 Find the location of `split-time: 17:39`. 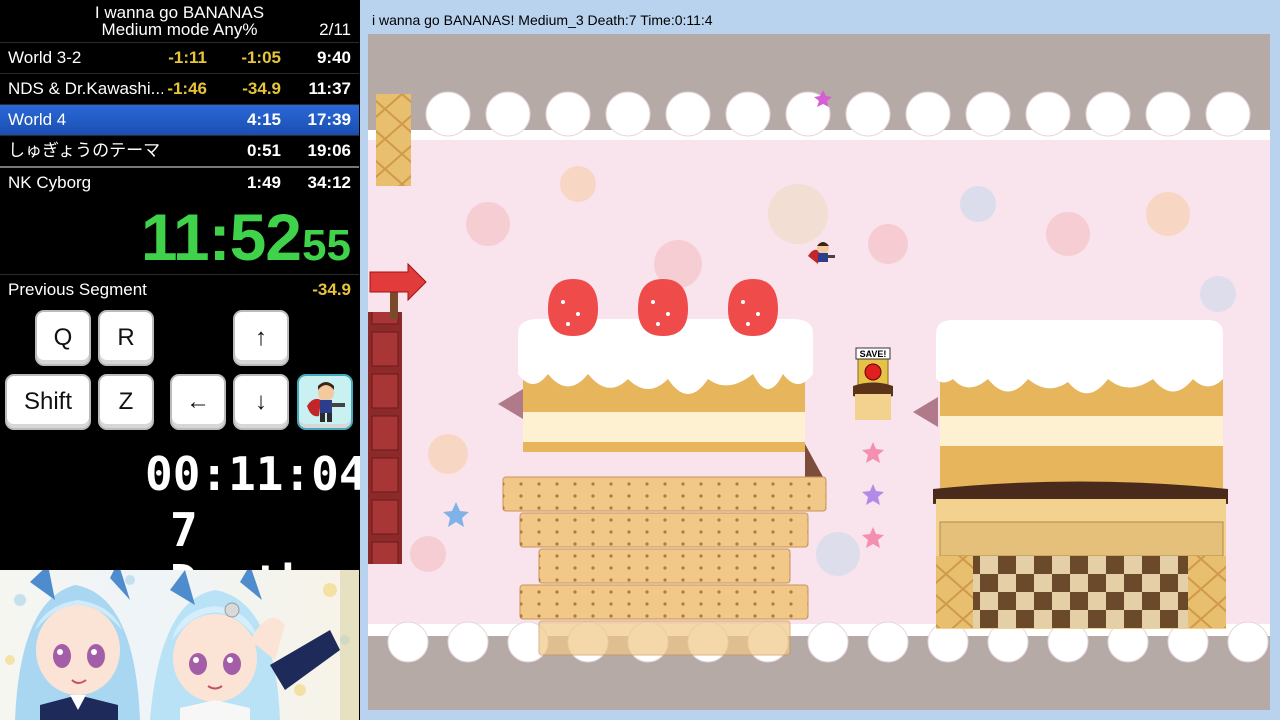

split-time: 17:39 is located at coordinates (329, 119).